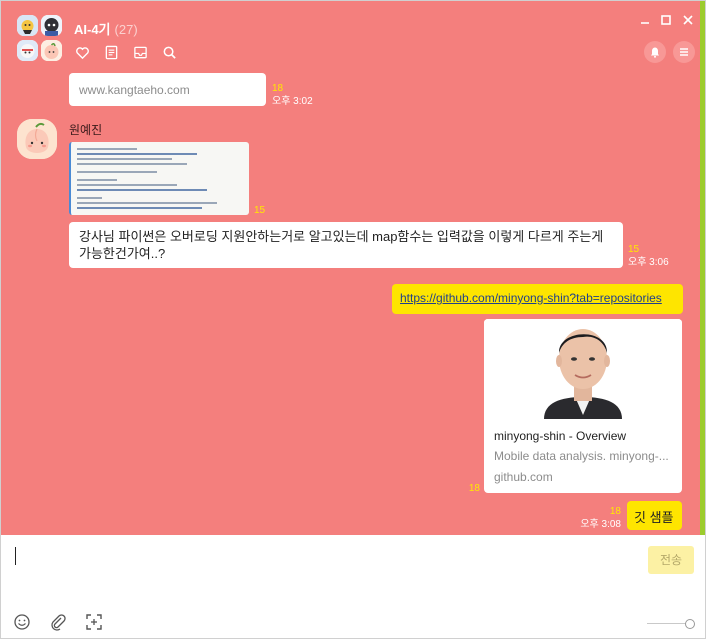 This screenshot has width=706, height=639. What do you see at coordinates (351, 37) in the screenshot?
I see `chat-header: AI-4기 (27)` at bounding box center [351, 37].